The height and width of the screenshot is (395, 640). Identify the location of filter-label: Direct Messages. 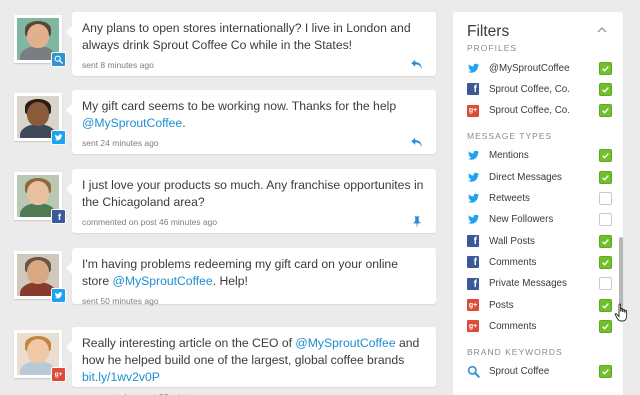
(525, 177).